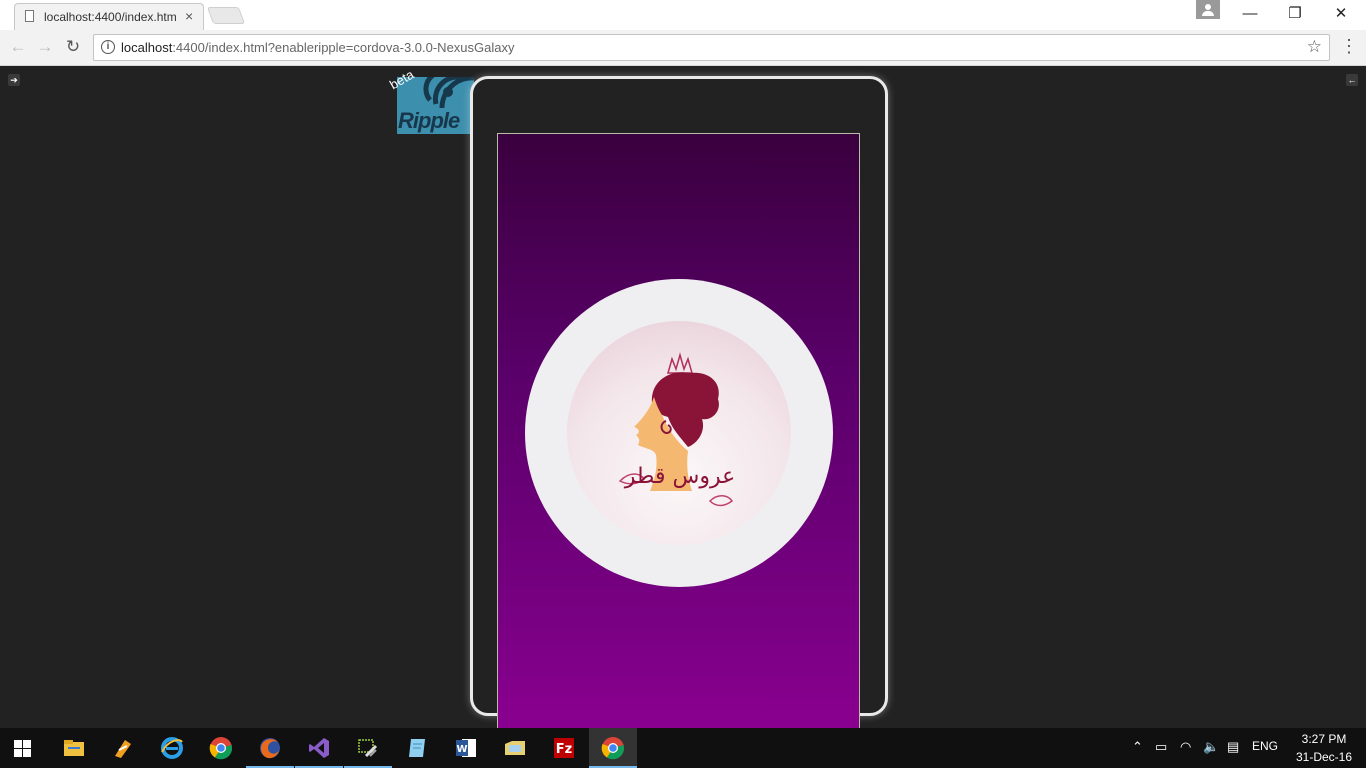 The image size is (1366, 768). What do you see at coordinates (147, 47) in the screenshot?
I see `url-host: localhost` at bounding box center [147, 47].